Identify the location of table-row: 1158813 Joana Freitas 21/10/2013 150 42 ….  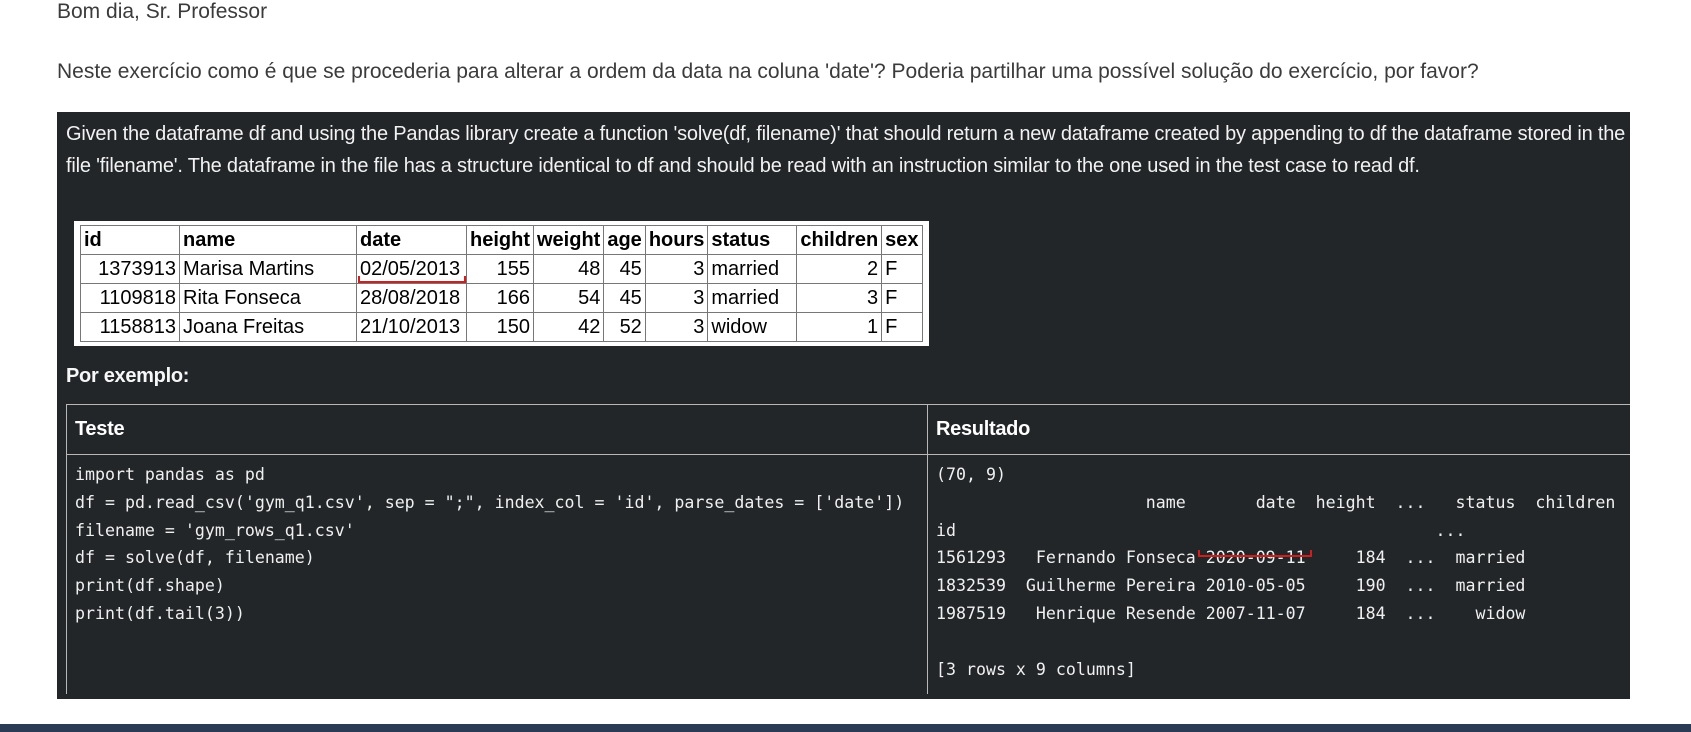
(501, 327).